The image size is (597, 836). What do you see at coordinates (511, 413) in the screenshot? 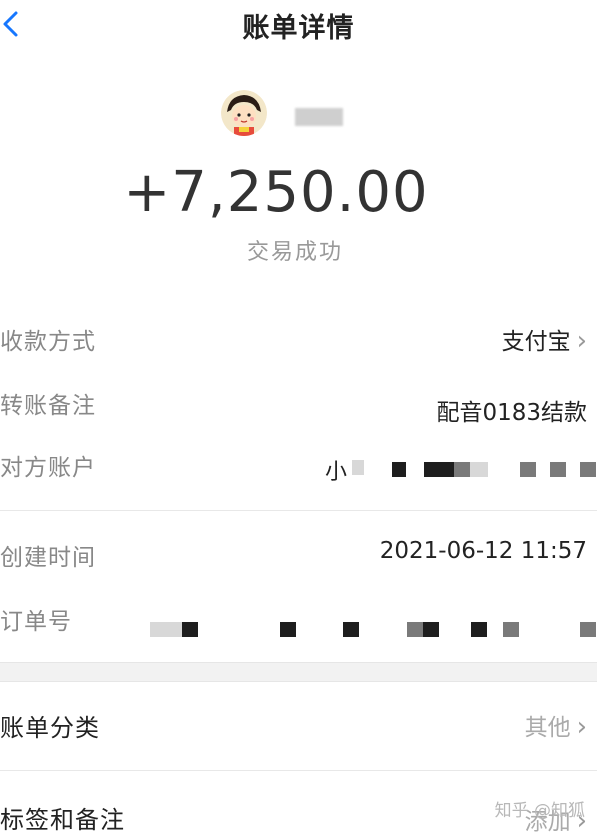
I see `remark-value: 配音0183结款` at bounding box center [511, 413].